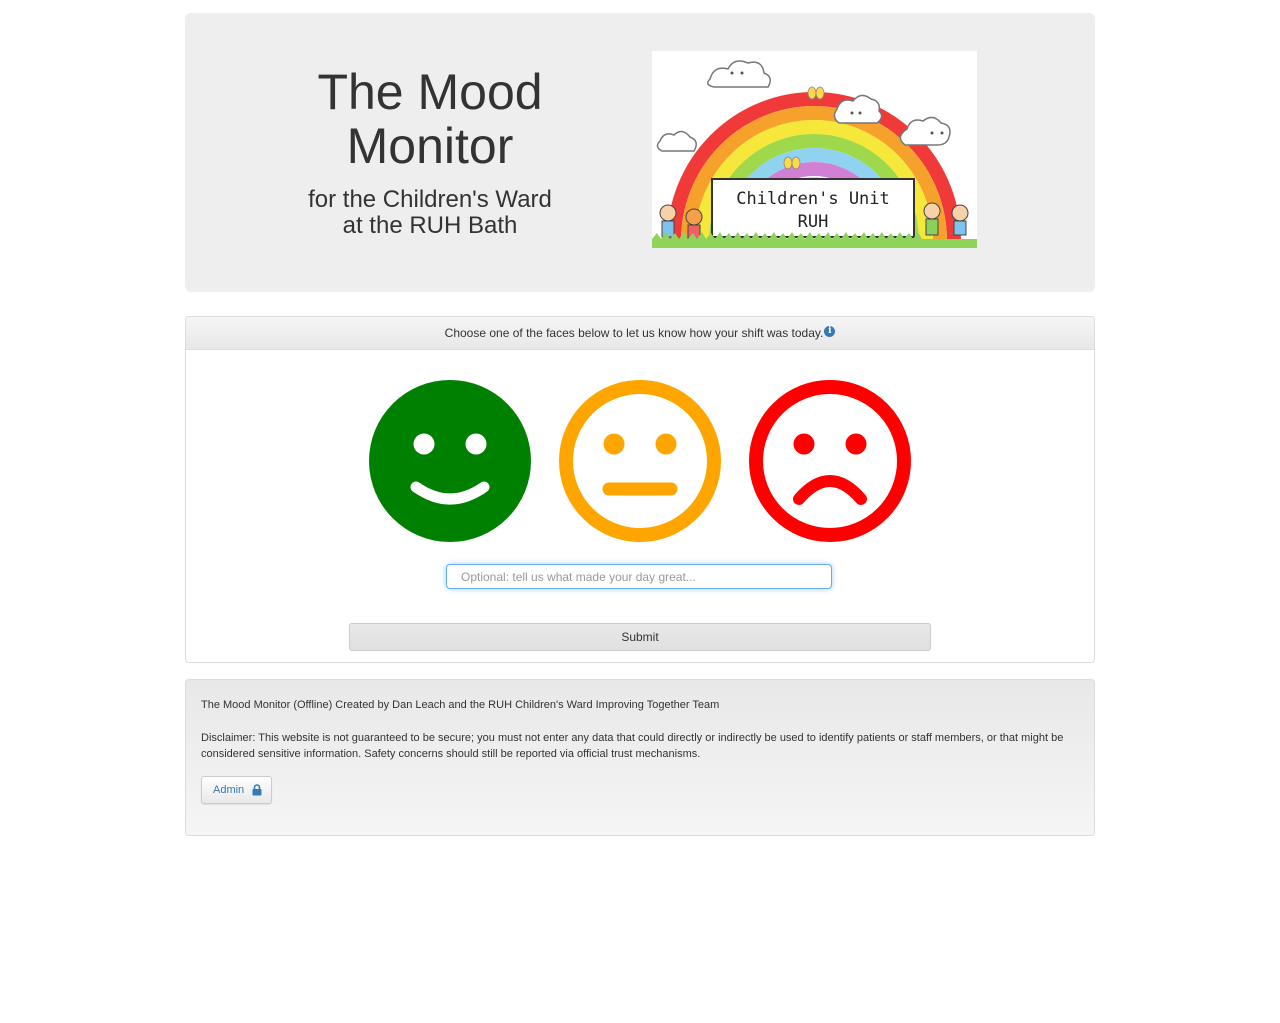 The height and width of the screenshot is (1023, 1280). Describe the element at coordinates (430, 199) in the screenshot. I see `subtitle-line-1: for the Children's Ward` at that location.